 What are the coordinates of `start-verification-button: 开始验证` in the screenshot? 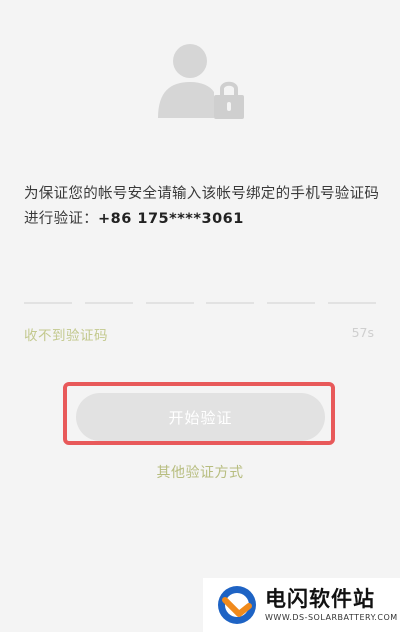 It's located at (200, 417).